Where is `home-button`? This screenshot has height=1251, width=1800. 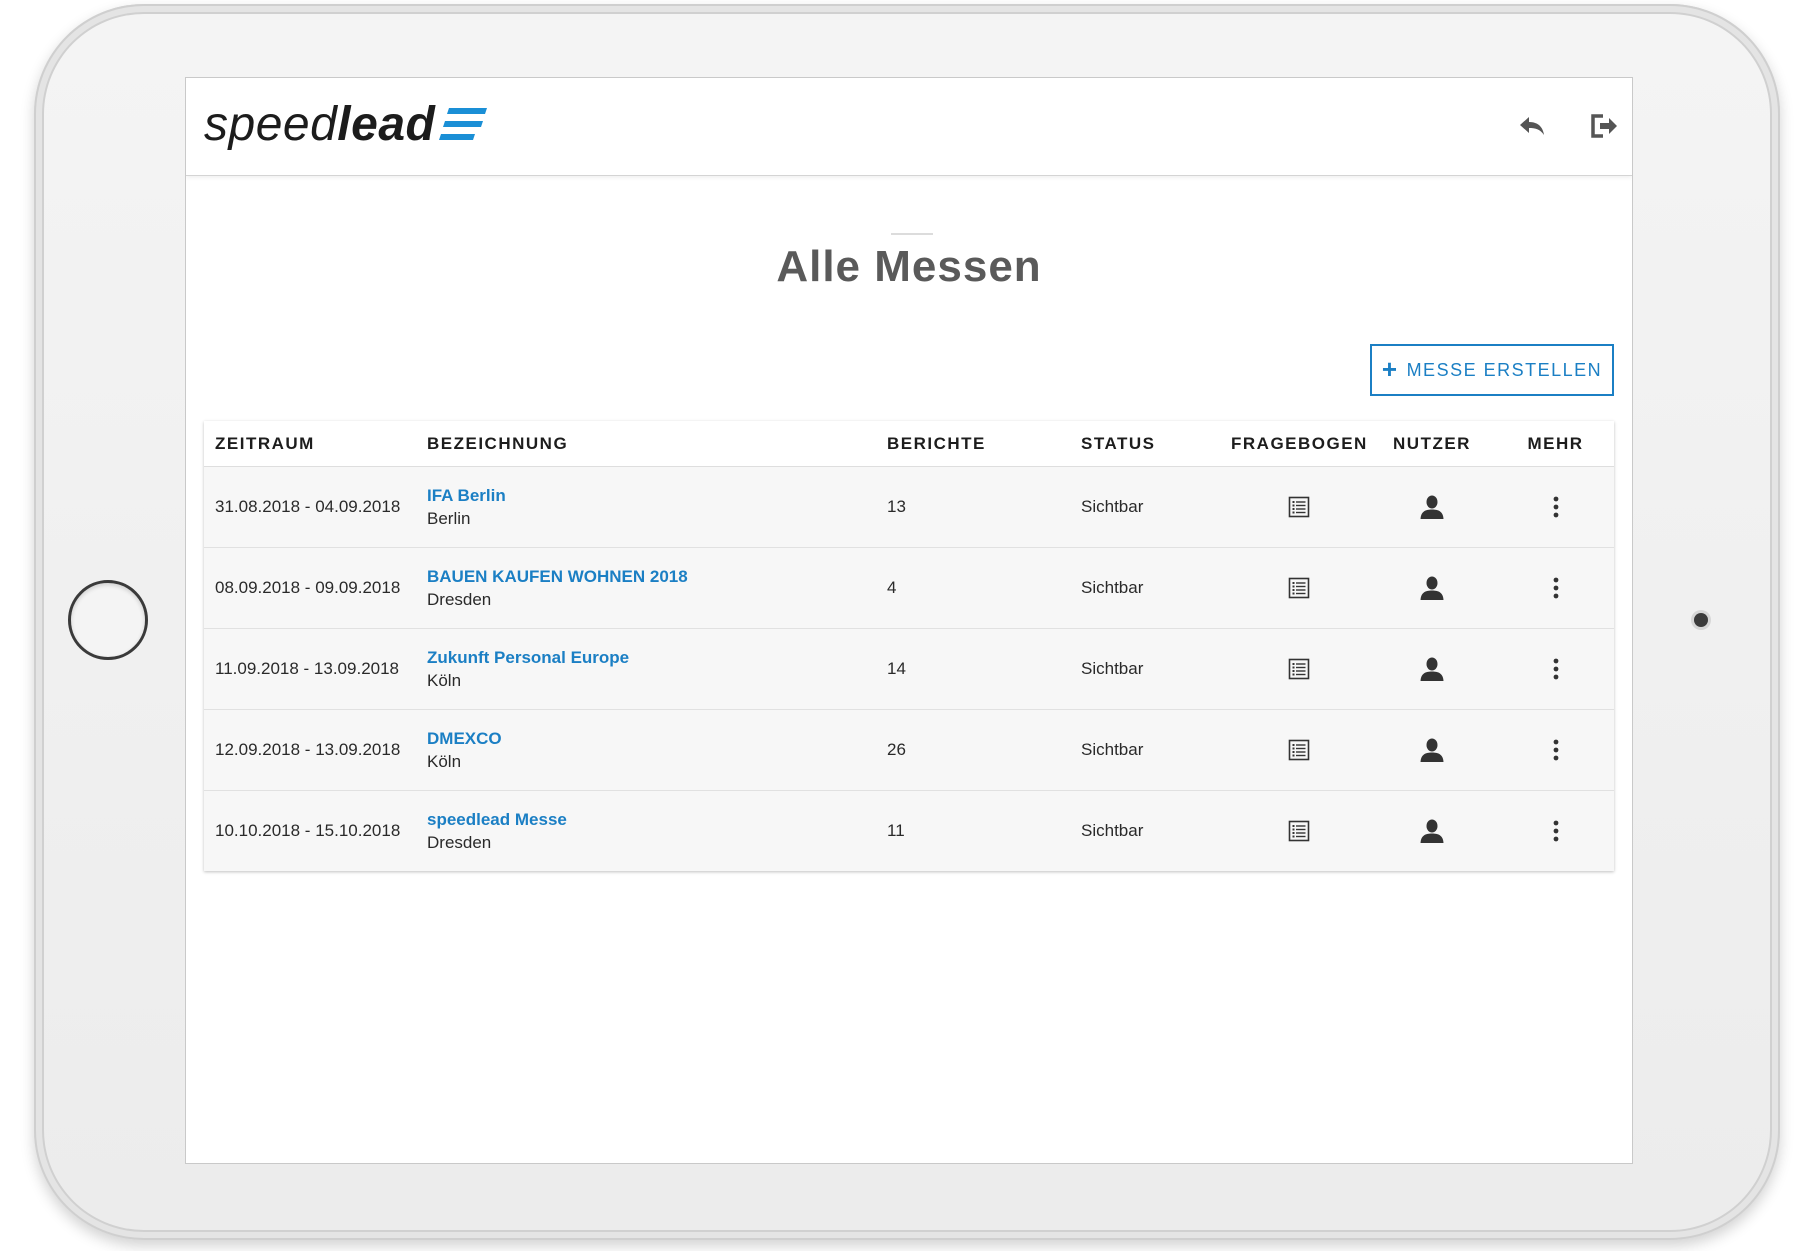
home-button is located at coordinates (108, 620).